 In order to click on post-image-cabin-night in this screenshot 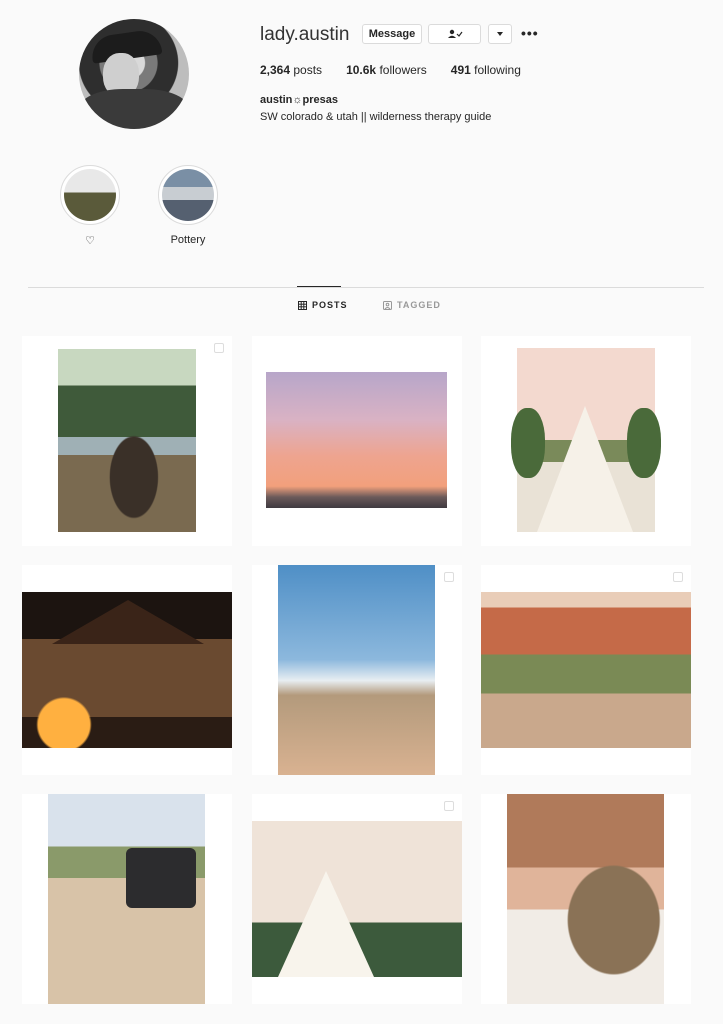, I will do `click(127, 670)`.